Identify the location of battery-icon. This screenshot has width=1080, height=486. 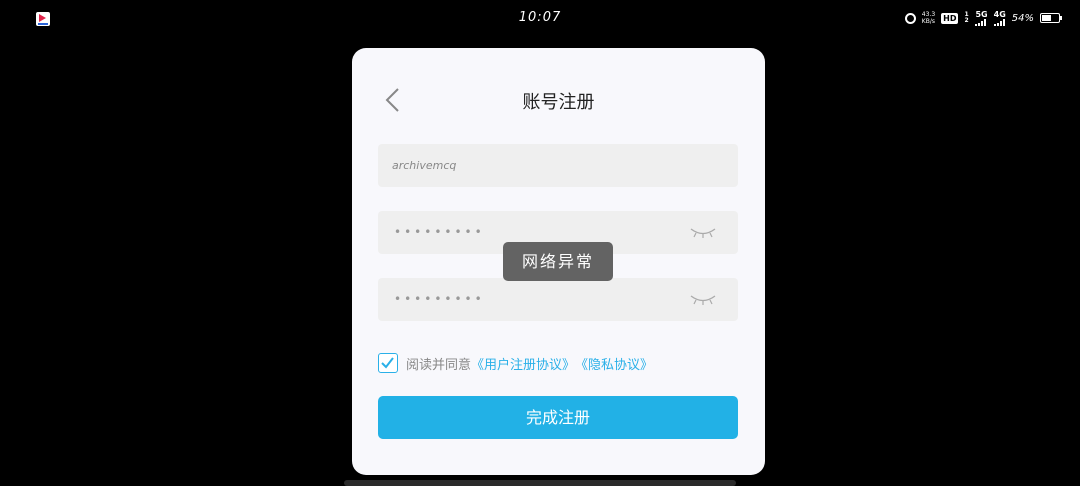
(1051, 18).